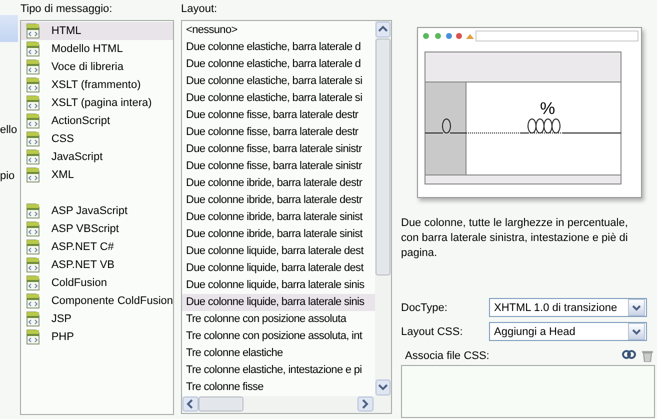  Describe the element at coordinates (278, 353) in the screenshot. I see `layout-item: Tre colonne elastiche` at that location.